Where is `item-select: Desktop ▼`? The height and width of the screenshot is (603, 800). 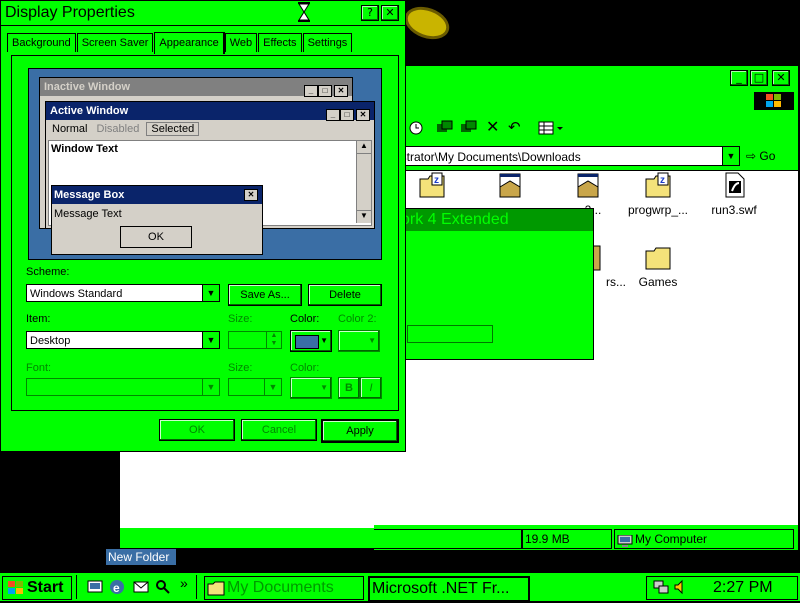 item-select: Desktop ▼ is located at coordinates (123, 340).